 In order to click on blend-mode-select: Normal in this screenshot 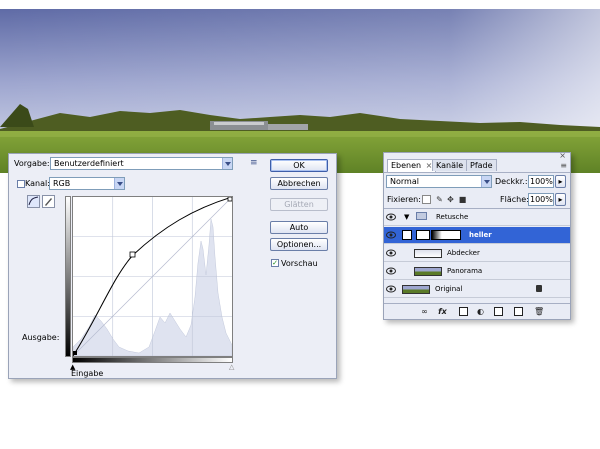, I will do `click(439, 181)`.